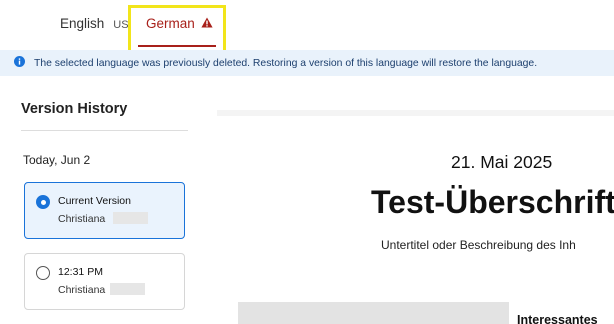 The width and height of the screenshot is (614, 324). Describe the element at coordinates (557, 318) in the screenshot. I see `preview-side-heading: Interessantes` at that location.